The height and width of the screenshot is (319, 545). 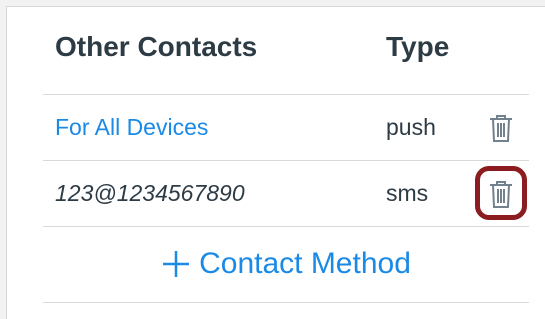 What do you see at coordinates (411, 127) in the screenshot?
I see `contact-type-push: push` at bounding box center [411, 127].